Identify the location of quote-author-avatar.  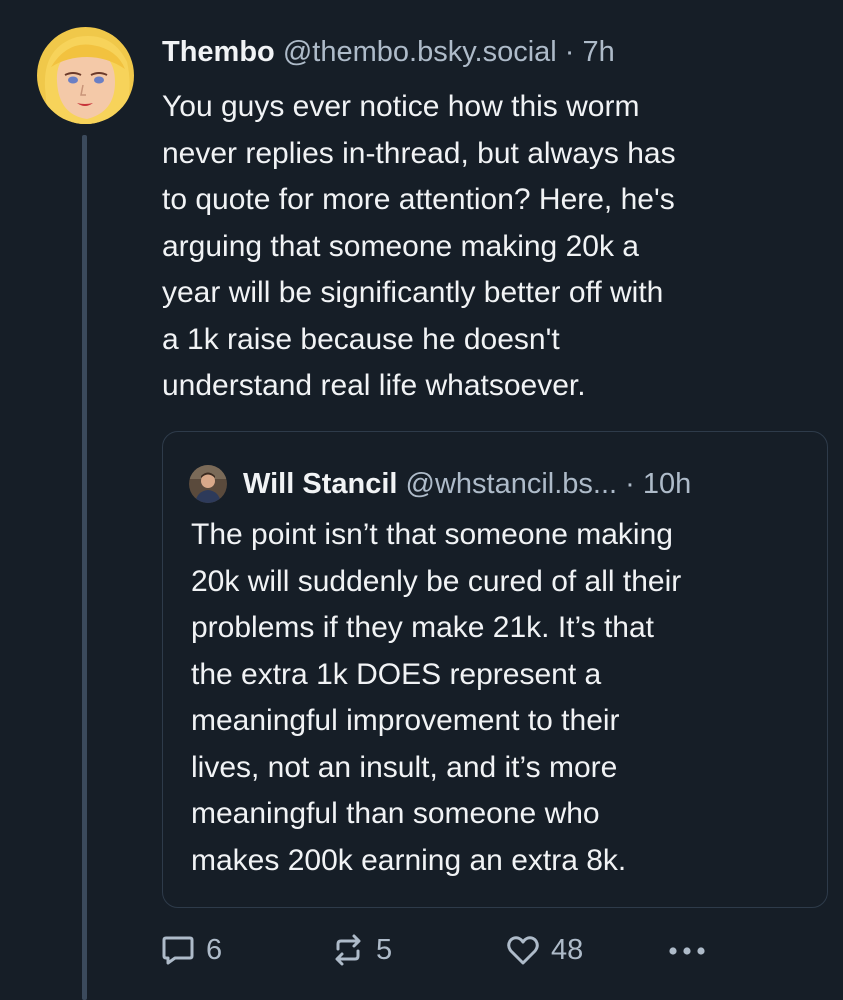
(208, 484).